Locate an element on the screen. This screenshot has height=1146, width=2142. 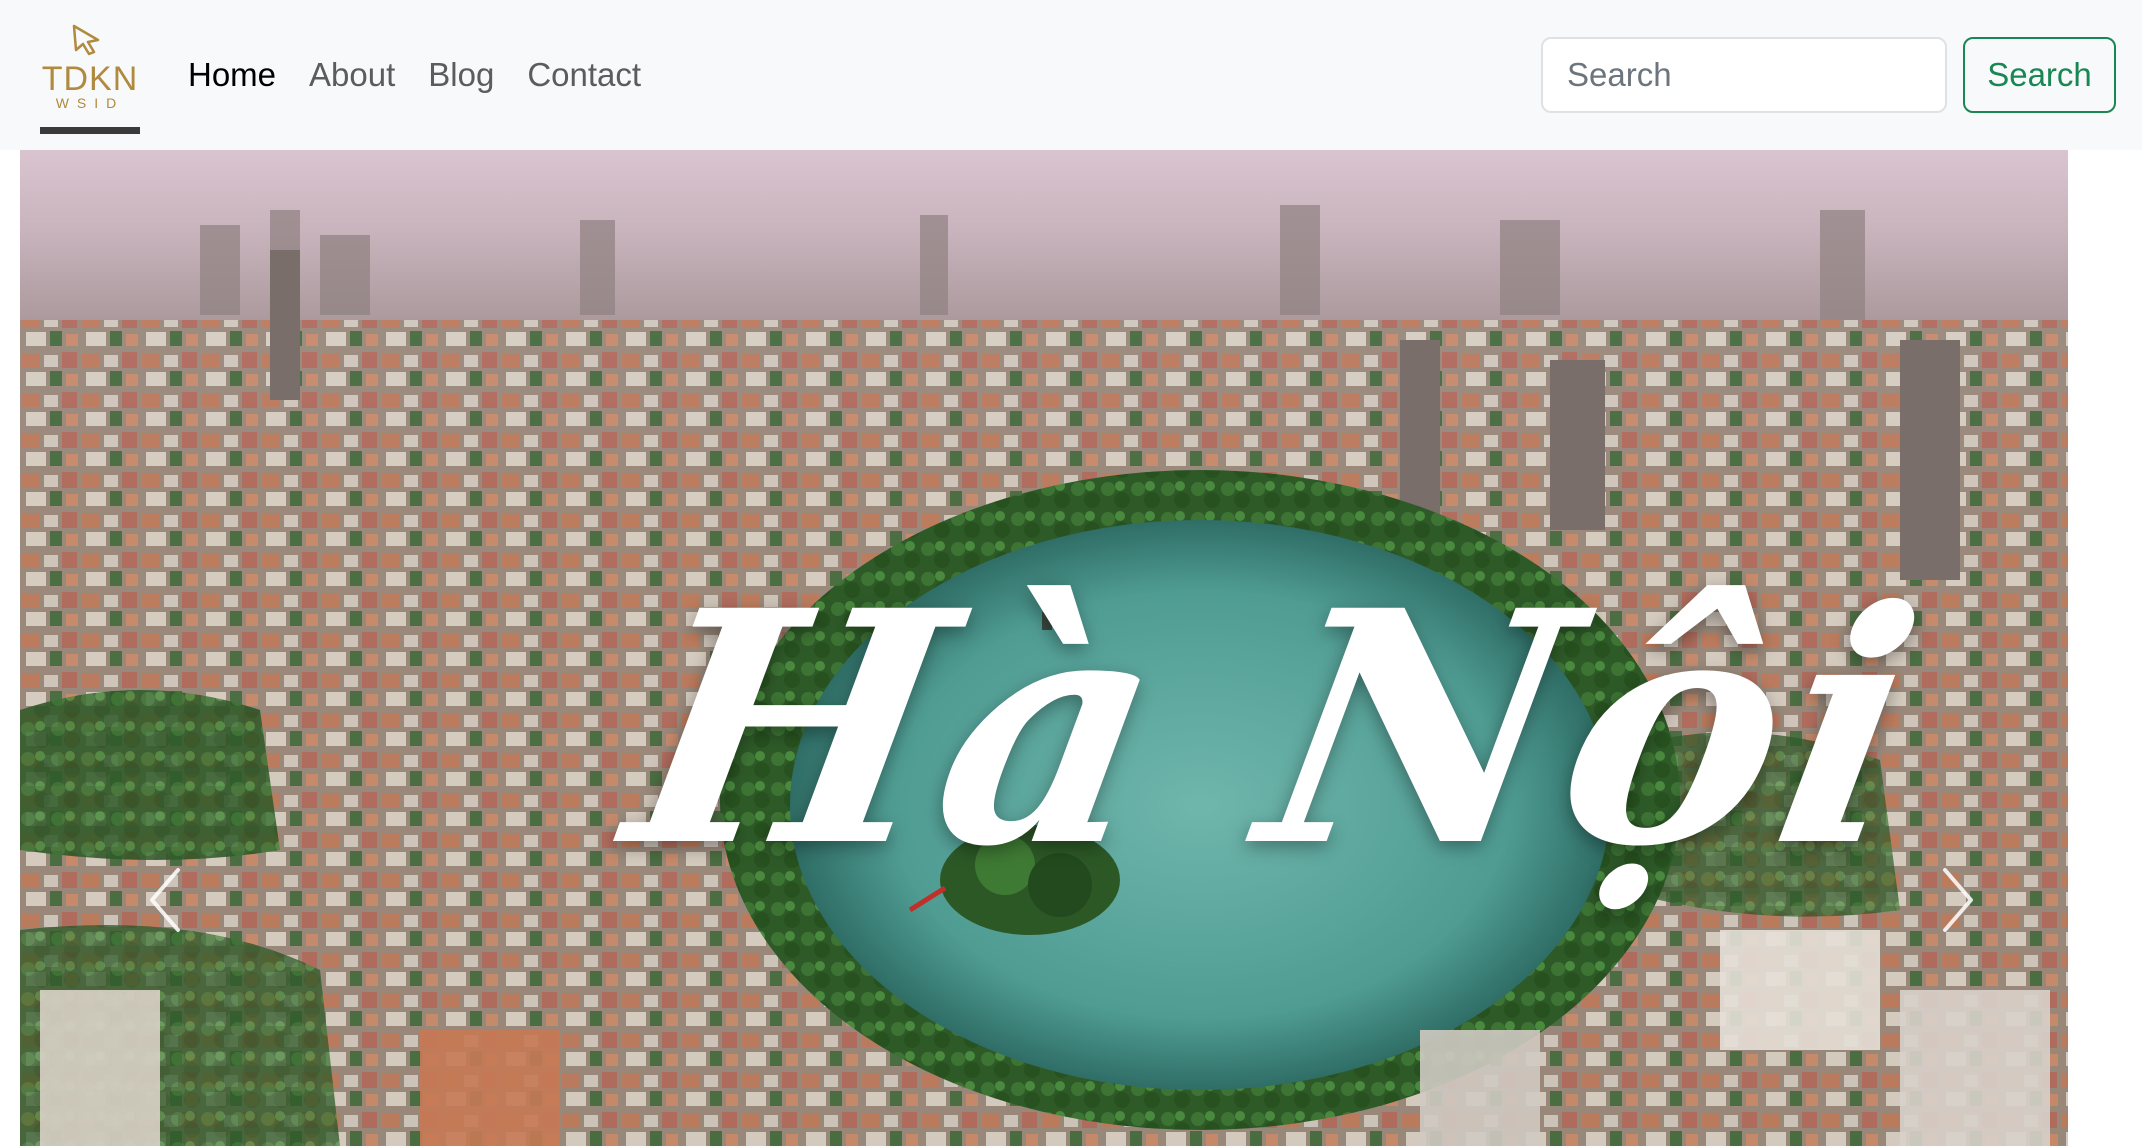
logo-text: TDKN is located at coordinates (90, 79).